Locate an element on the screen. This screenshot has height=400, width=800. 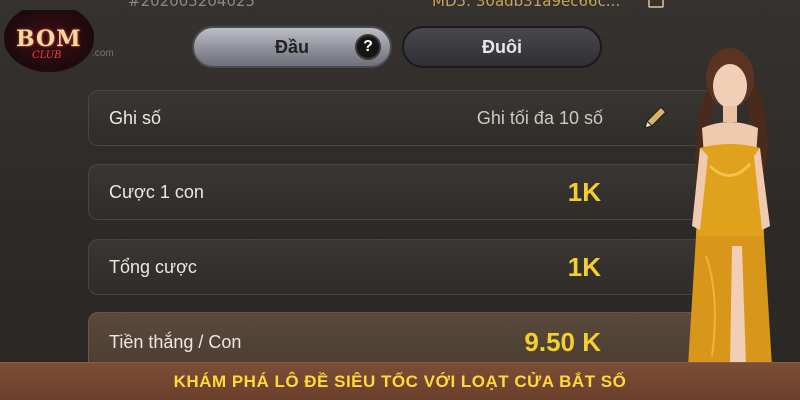
tab-duoi: Đuôi is located at coordinates (502, 47).